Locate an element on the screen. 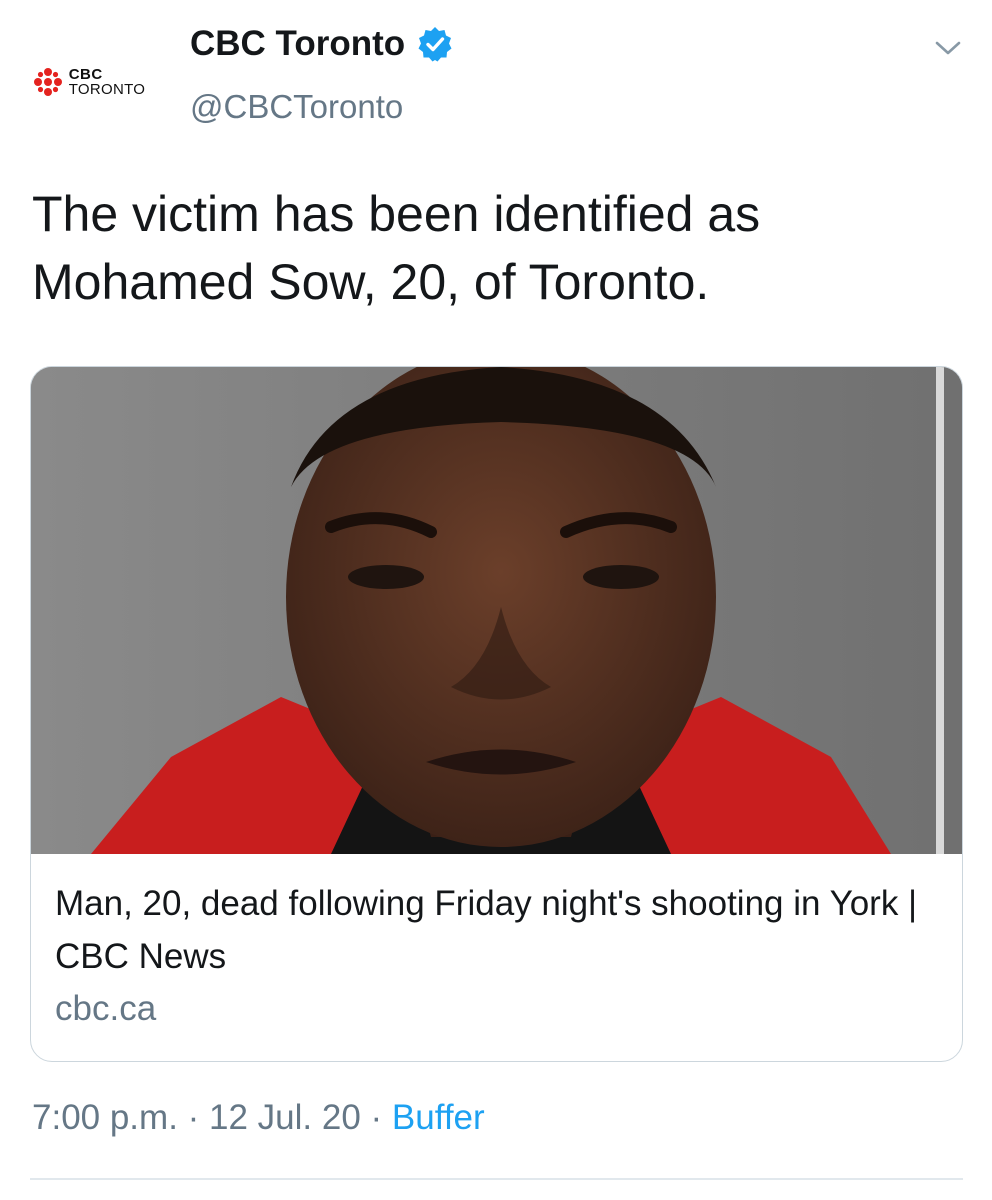 The image size is (992, 1200). avatar: CBC TORONTO is located at coordinates (89, 82).